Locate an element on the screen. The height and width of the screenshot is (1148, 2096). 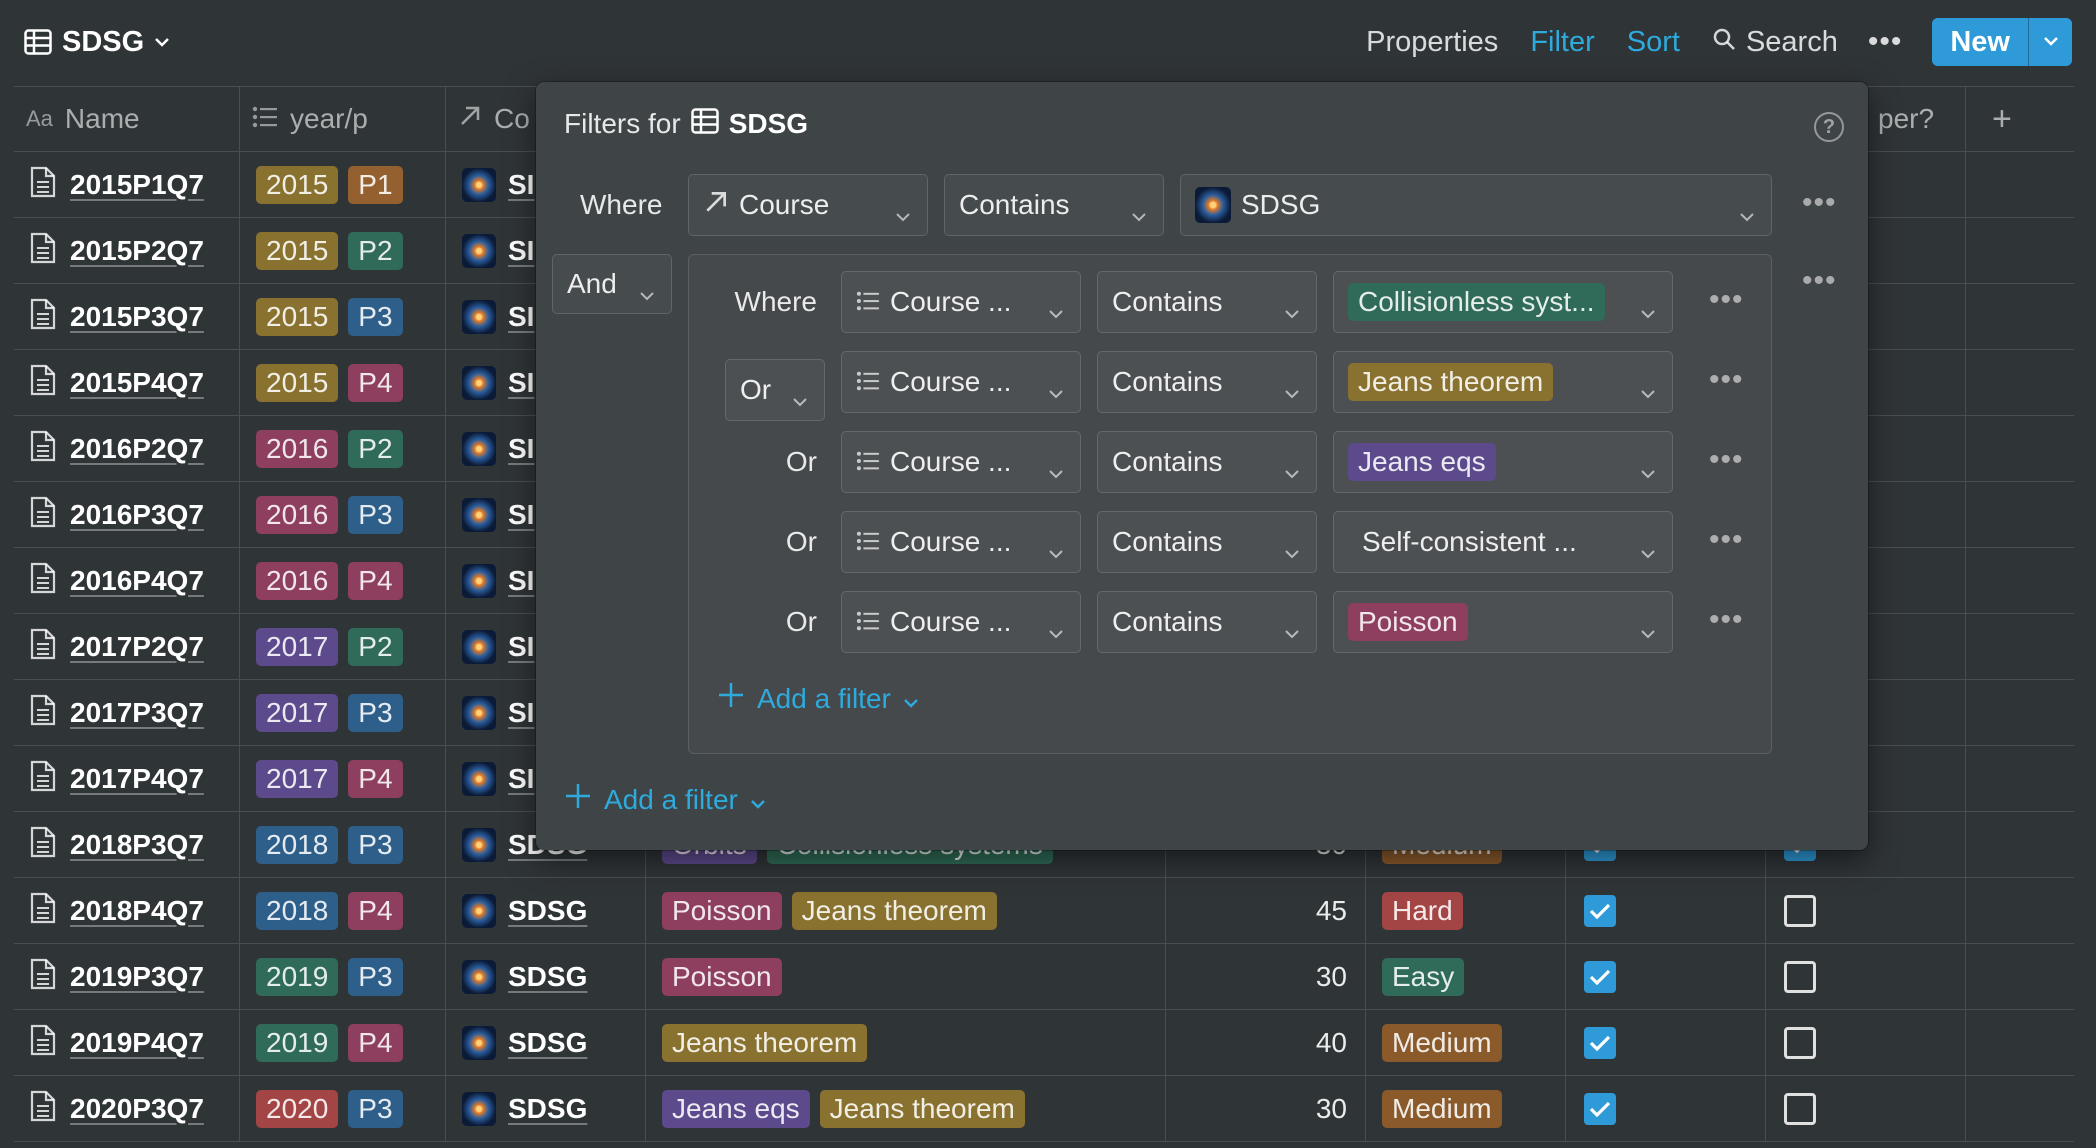
name-cell: 2015P4Q7 is located at coordinates (127, 382).